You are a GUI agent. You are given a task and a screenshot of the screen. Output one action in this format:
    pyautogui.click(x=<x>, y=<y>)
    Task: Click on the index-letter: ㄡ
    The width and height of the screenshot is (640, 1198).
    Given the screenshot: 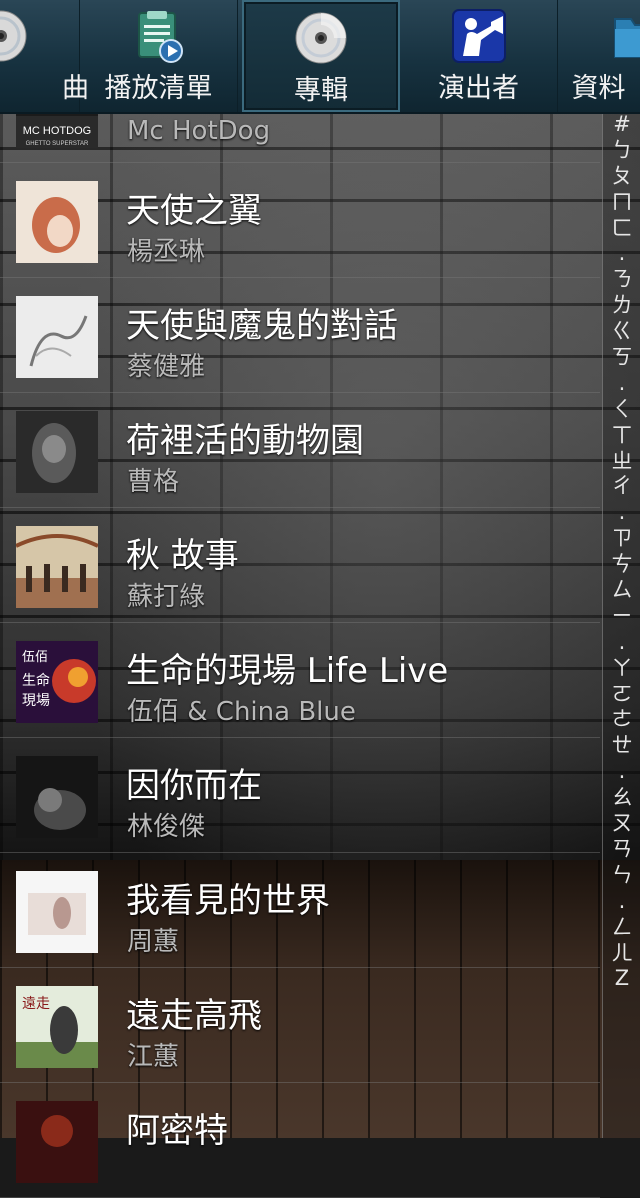 What is the action you would take?
    pyautogui.click(x=621, y=824)
    